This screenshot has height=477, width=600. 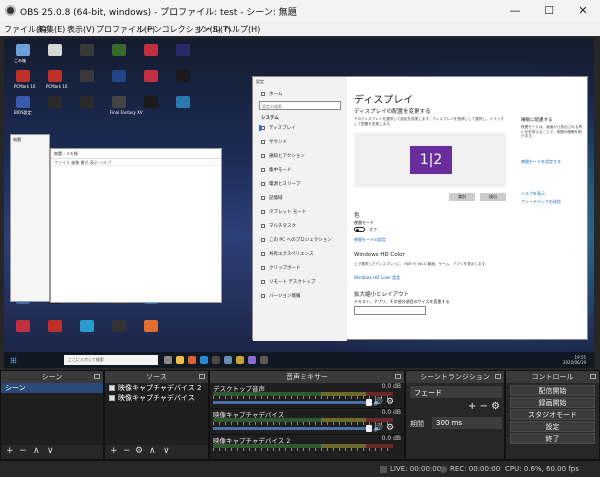 What do you see at coordinates (455, 377) in the screenshot?
I see `transitions-header: シーントランジション` at bounding box center [455, 377].